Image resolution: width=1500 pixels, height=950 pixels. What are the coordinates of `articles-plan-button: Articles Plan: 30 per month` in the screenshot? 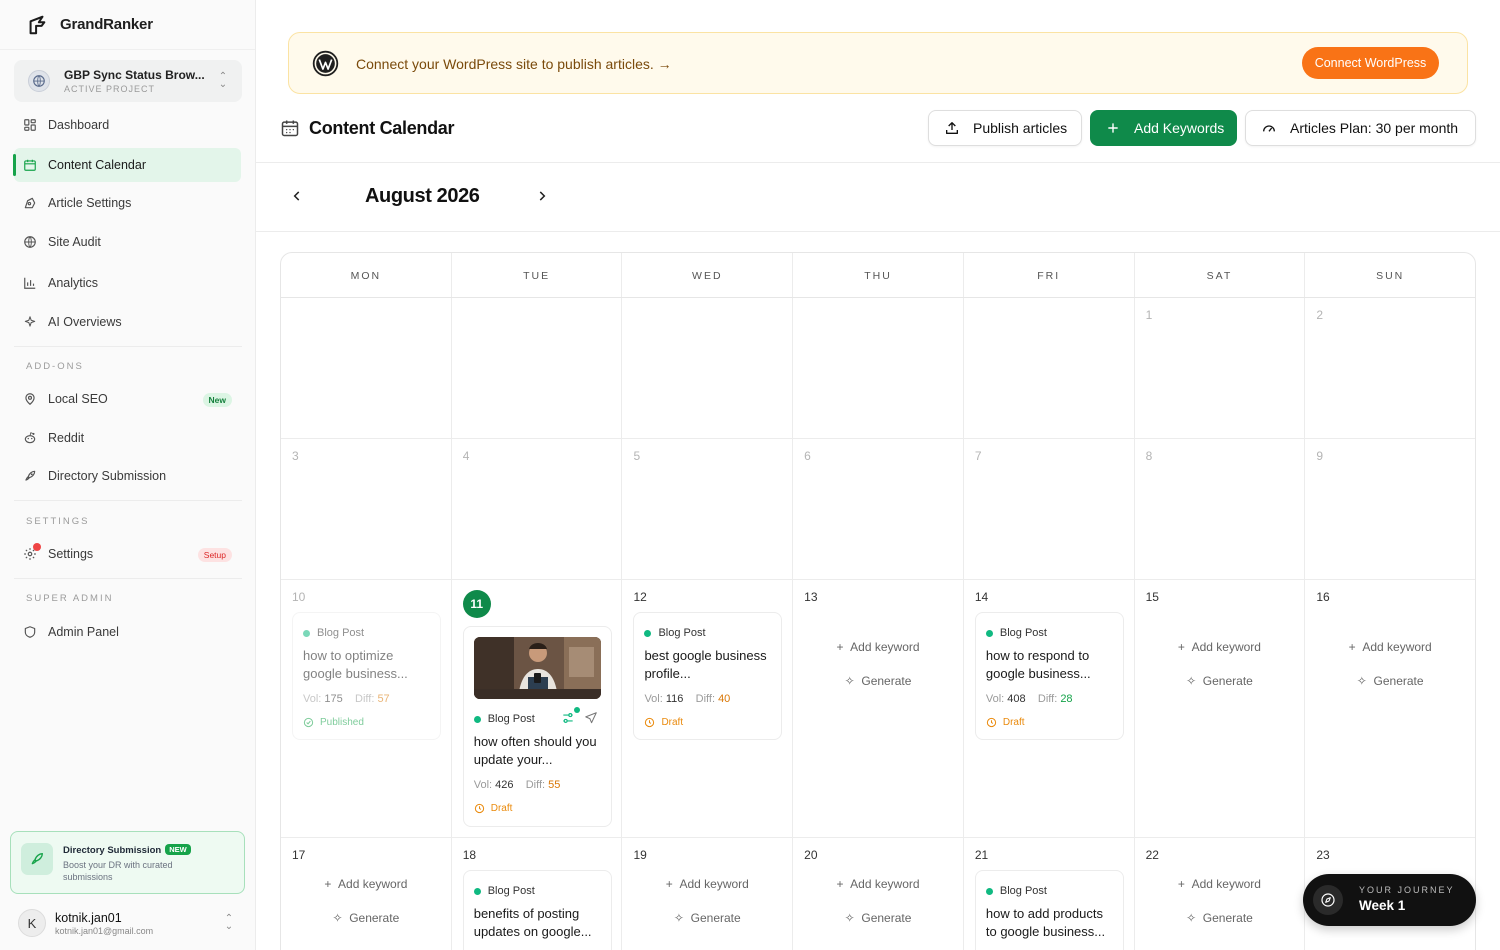 It's located at (1360, 128).